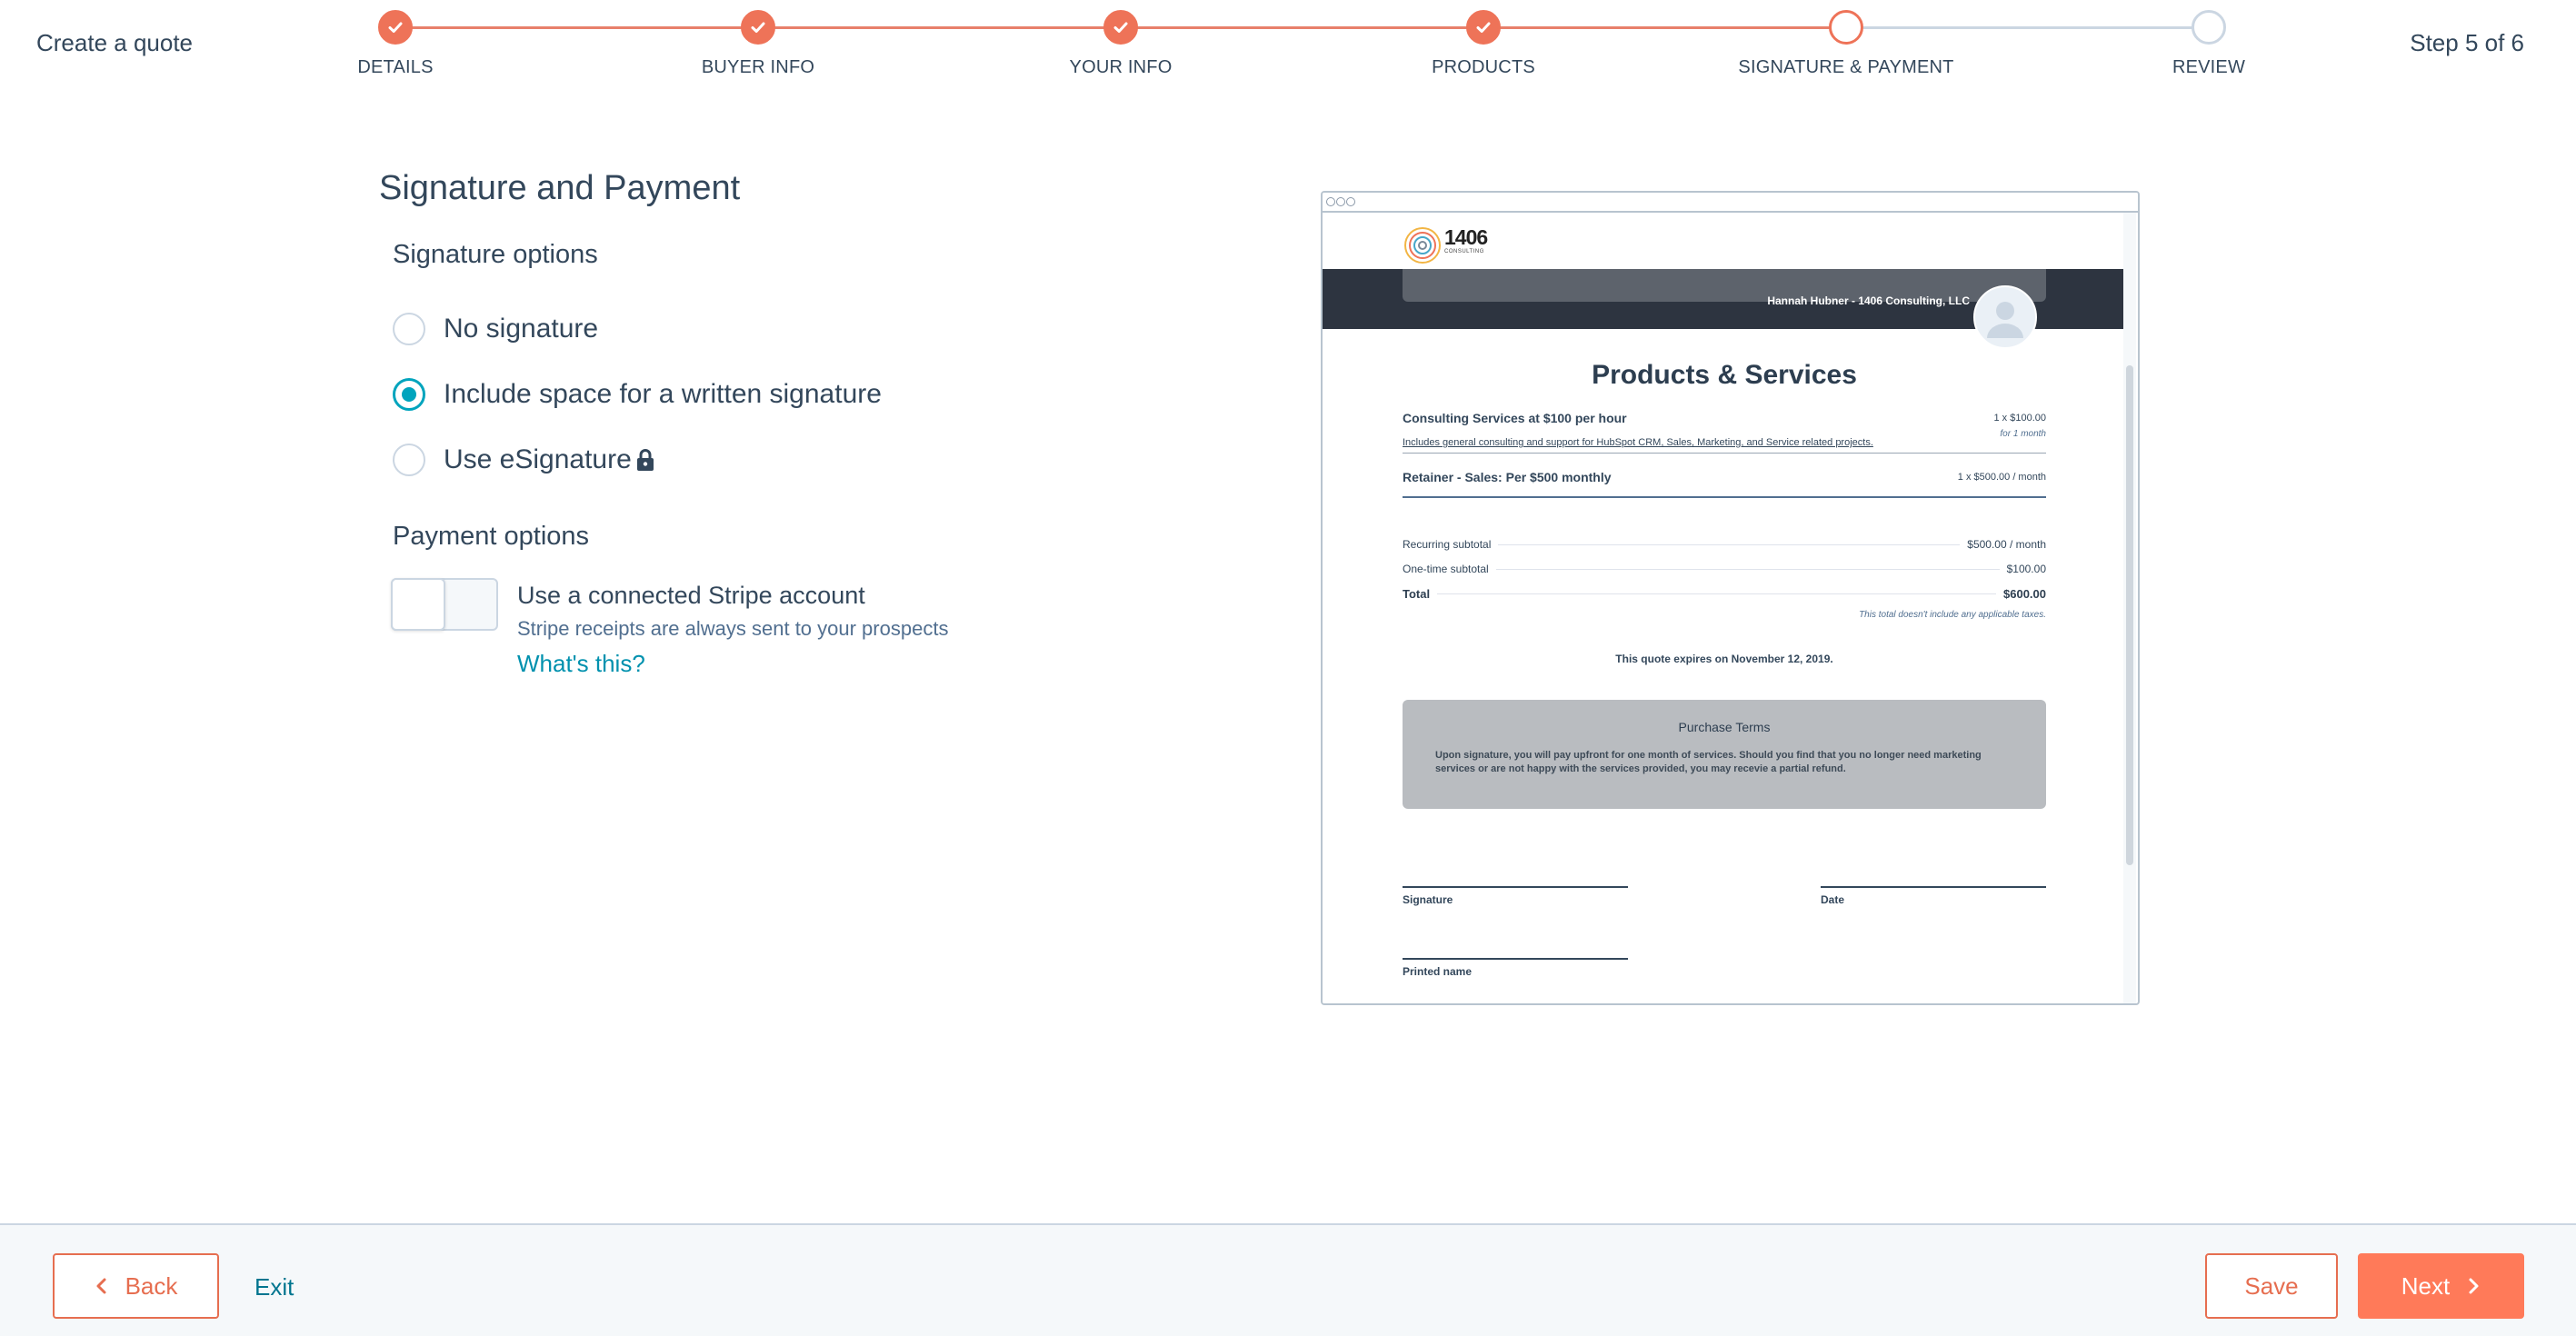 The width and height of the screenshot is (2576, 1336). I want to click on stripe-toggle, so click(444, 604).